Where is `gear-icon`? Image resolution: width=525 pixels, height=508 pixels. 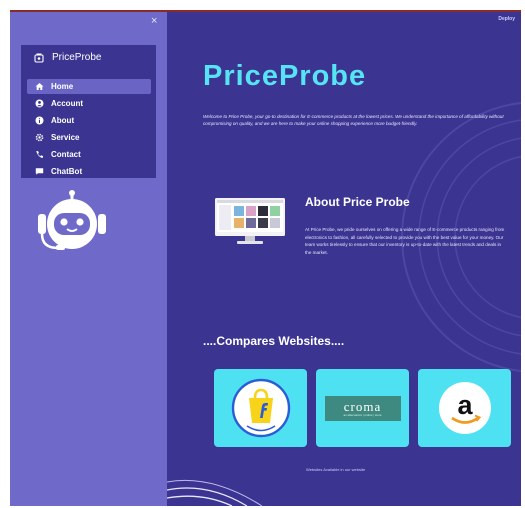
gear-icon is located at coordinates (39, 137).